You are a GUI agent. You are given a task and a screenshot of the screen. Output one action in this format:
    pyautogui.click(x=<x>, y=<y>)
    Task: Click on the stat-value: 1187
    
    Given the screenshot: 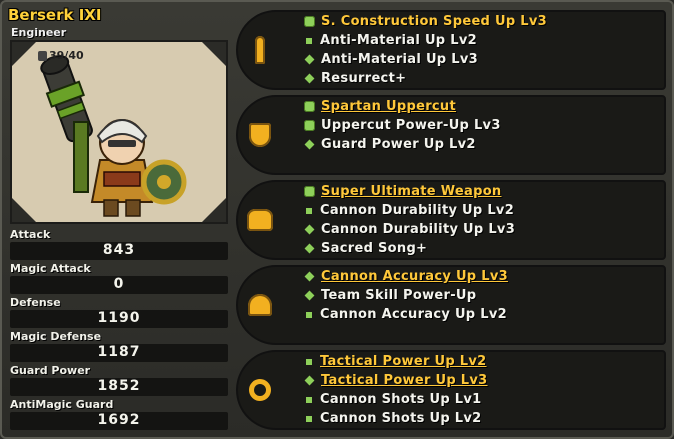 What is the action you would take?
    pyautogui.click(x=119, y=352)
    